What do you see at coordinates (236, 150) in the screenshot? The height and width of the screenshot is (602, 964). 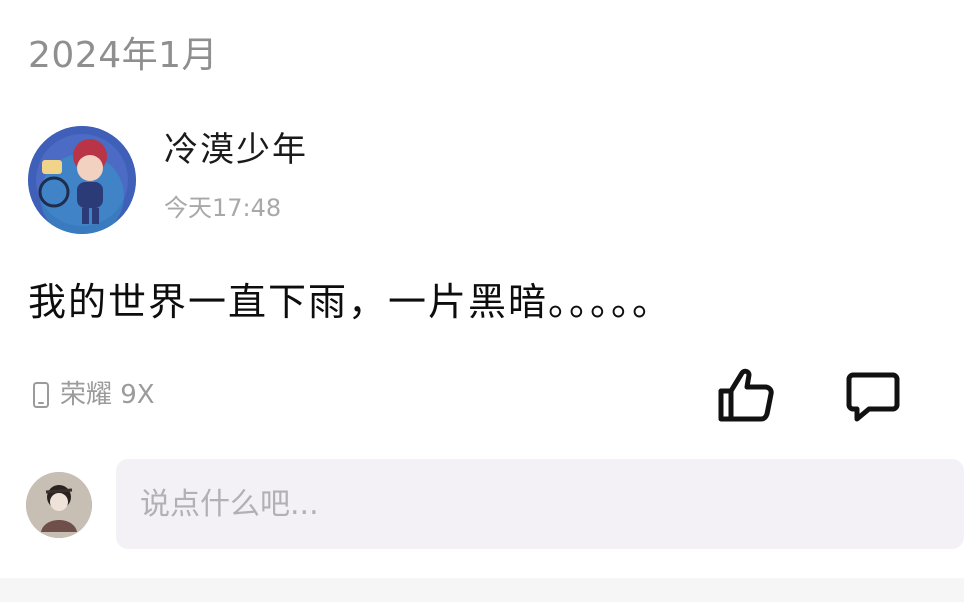 I see `author-name: 冷漠少年` at bounding box center [236, 150].